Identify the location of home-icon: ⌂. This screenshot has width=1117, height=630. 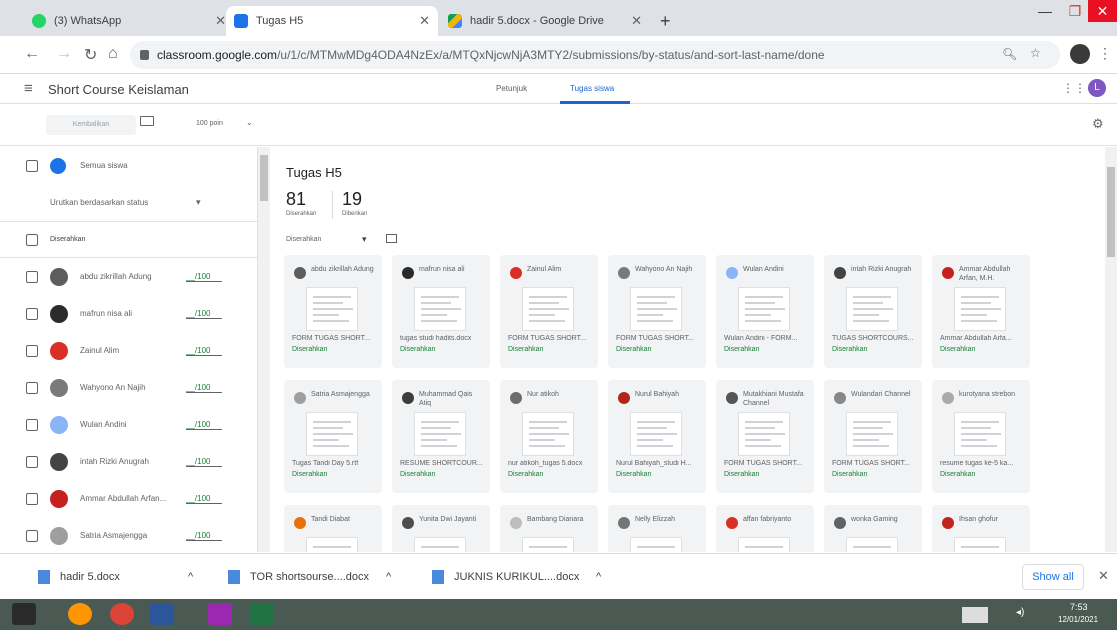
(113, 54).